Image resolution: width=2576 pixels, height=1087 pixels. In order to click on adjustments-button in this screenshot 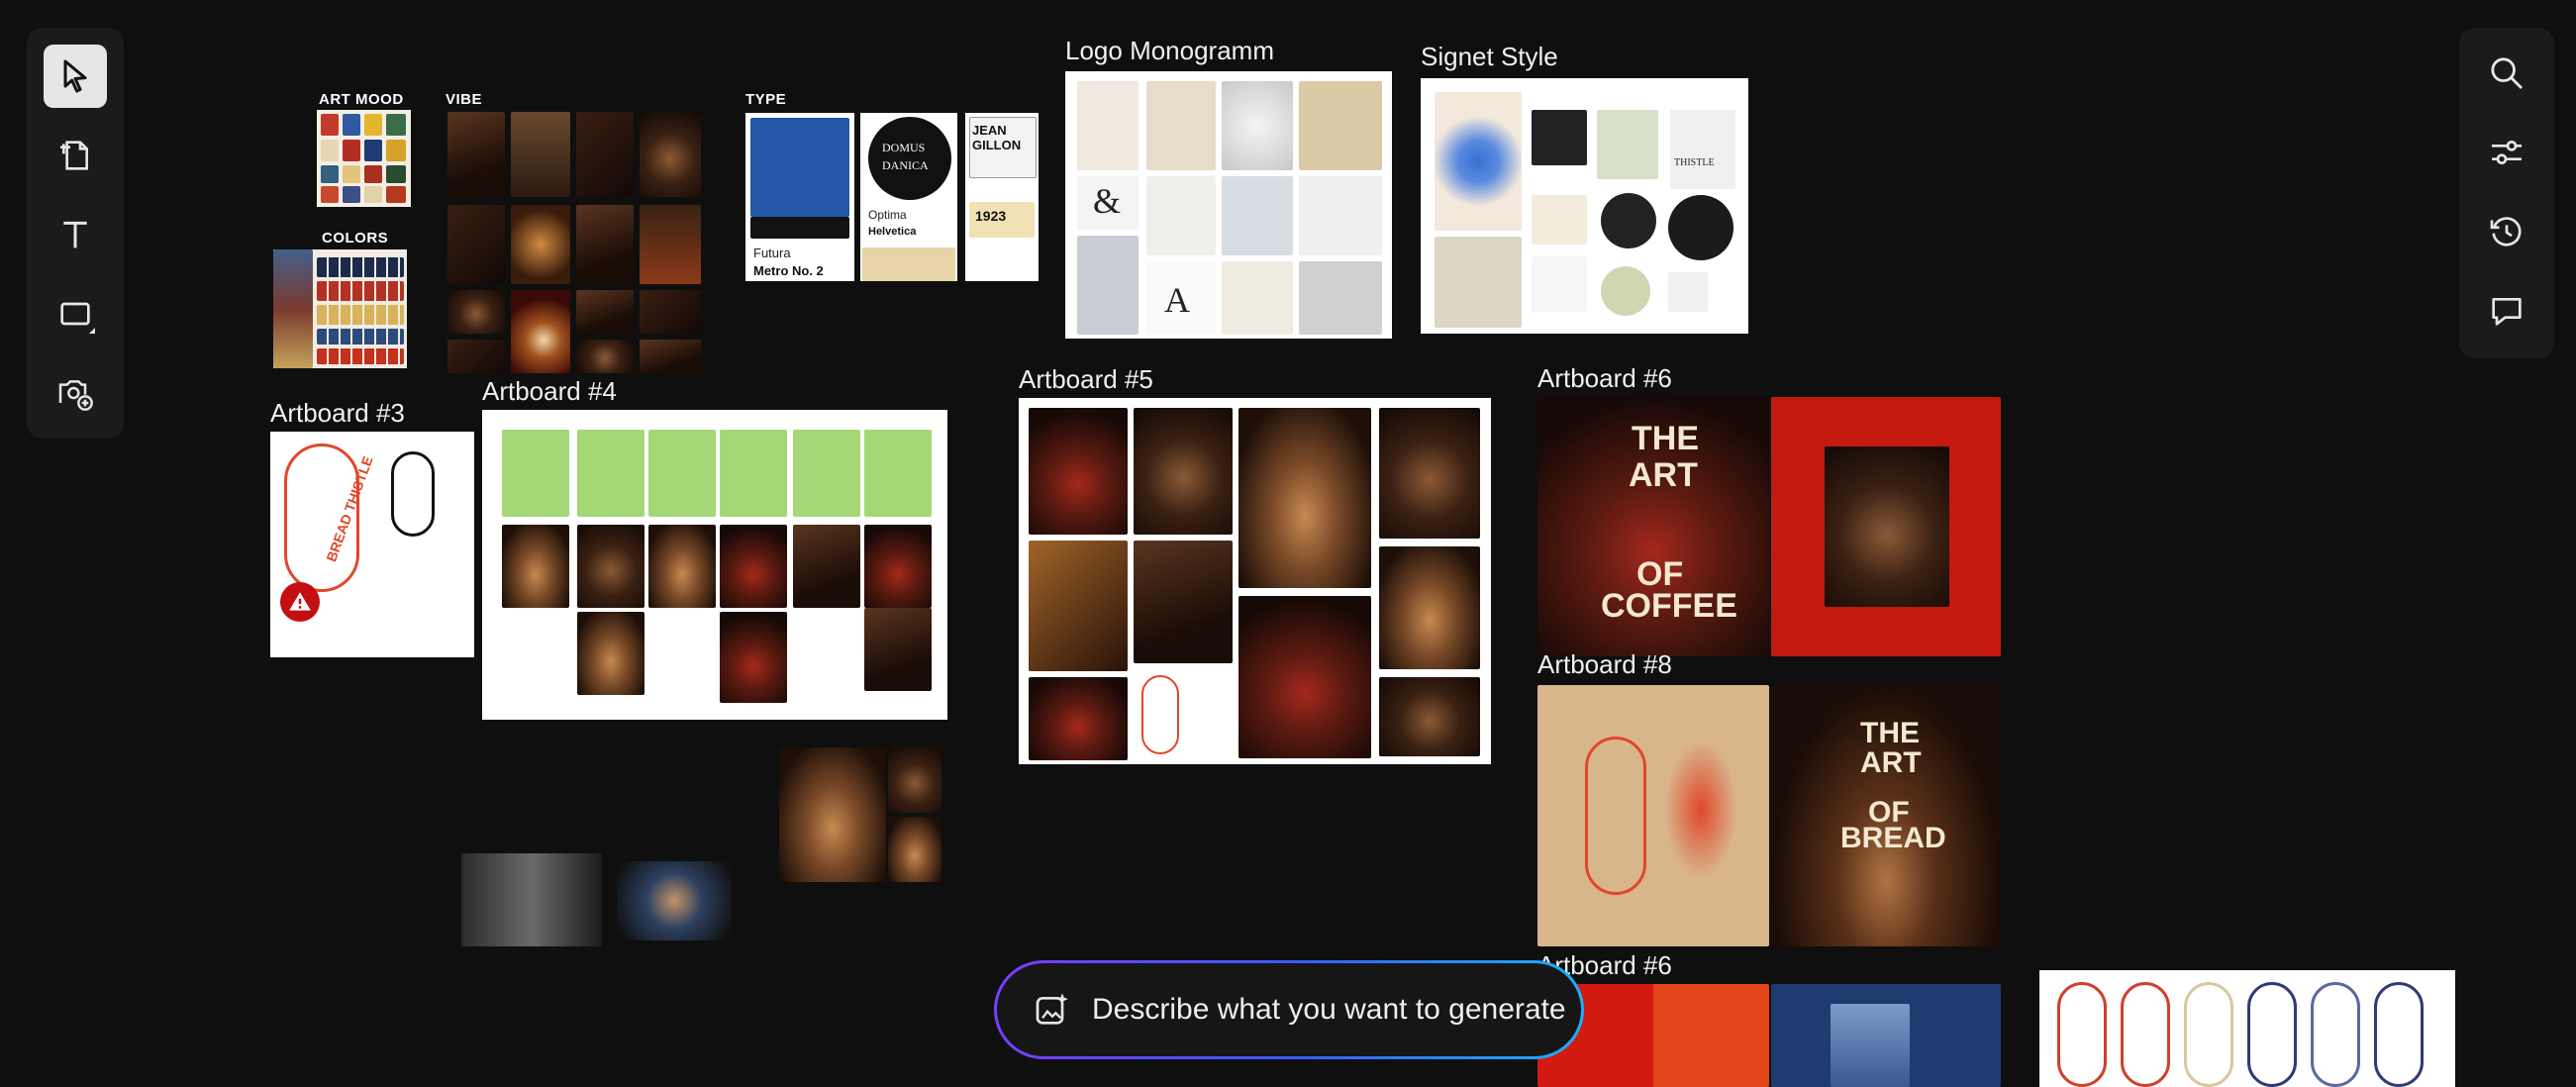, I will do `click(2507, 153)`.